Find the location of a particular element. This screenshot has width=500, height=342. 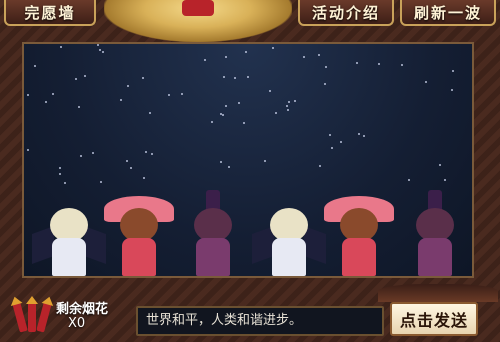

knot-decoration is located at coordinates (198, 8).